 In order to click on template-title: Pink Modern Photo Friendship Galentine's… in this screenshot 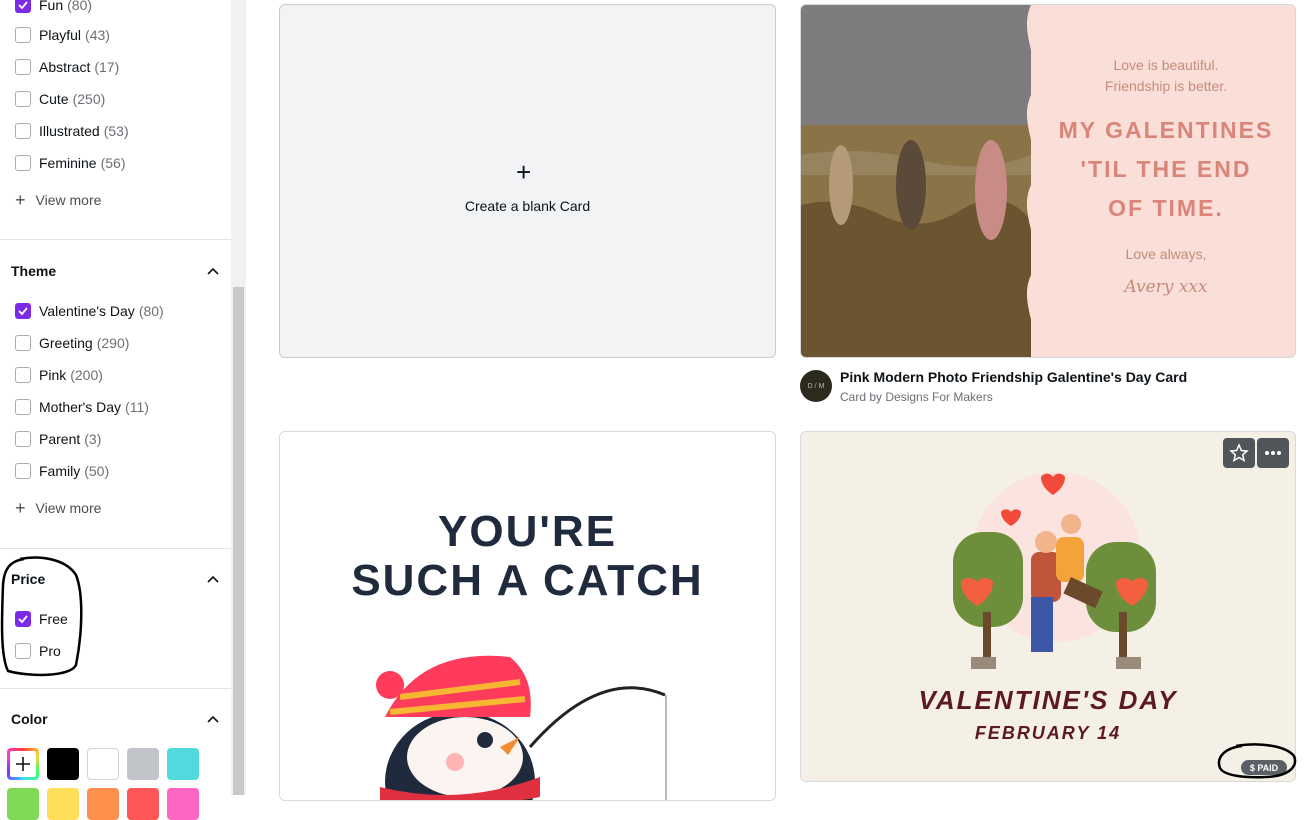, I will do `click(1013, 377)`.